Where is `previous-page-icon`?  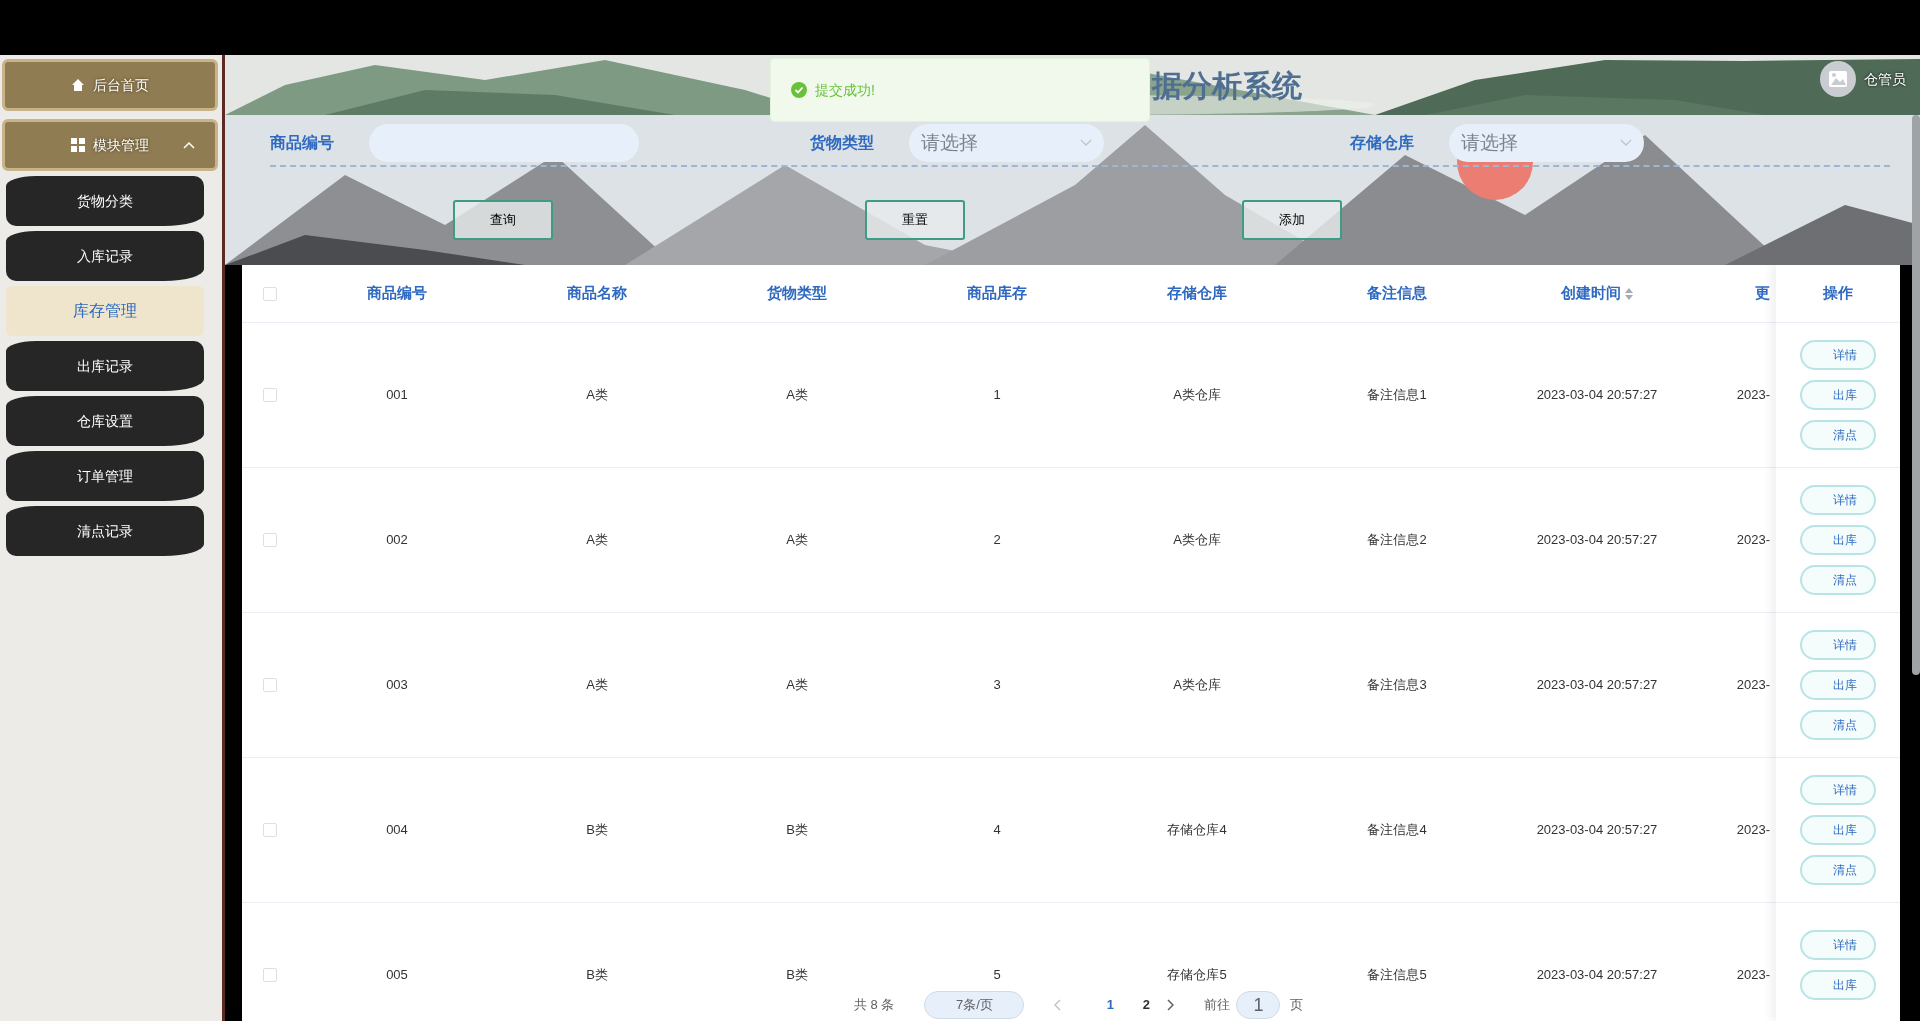
previous-page-icon is located at coordinates (1058, 1005).